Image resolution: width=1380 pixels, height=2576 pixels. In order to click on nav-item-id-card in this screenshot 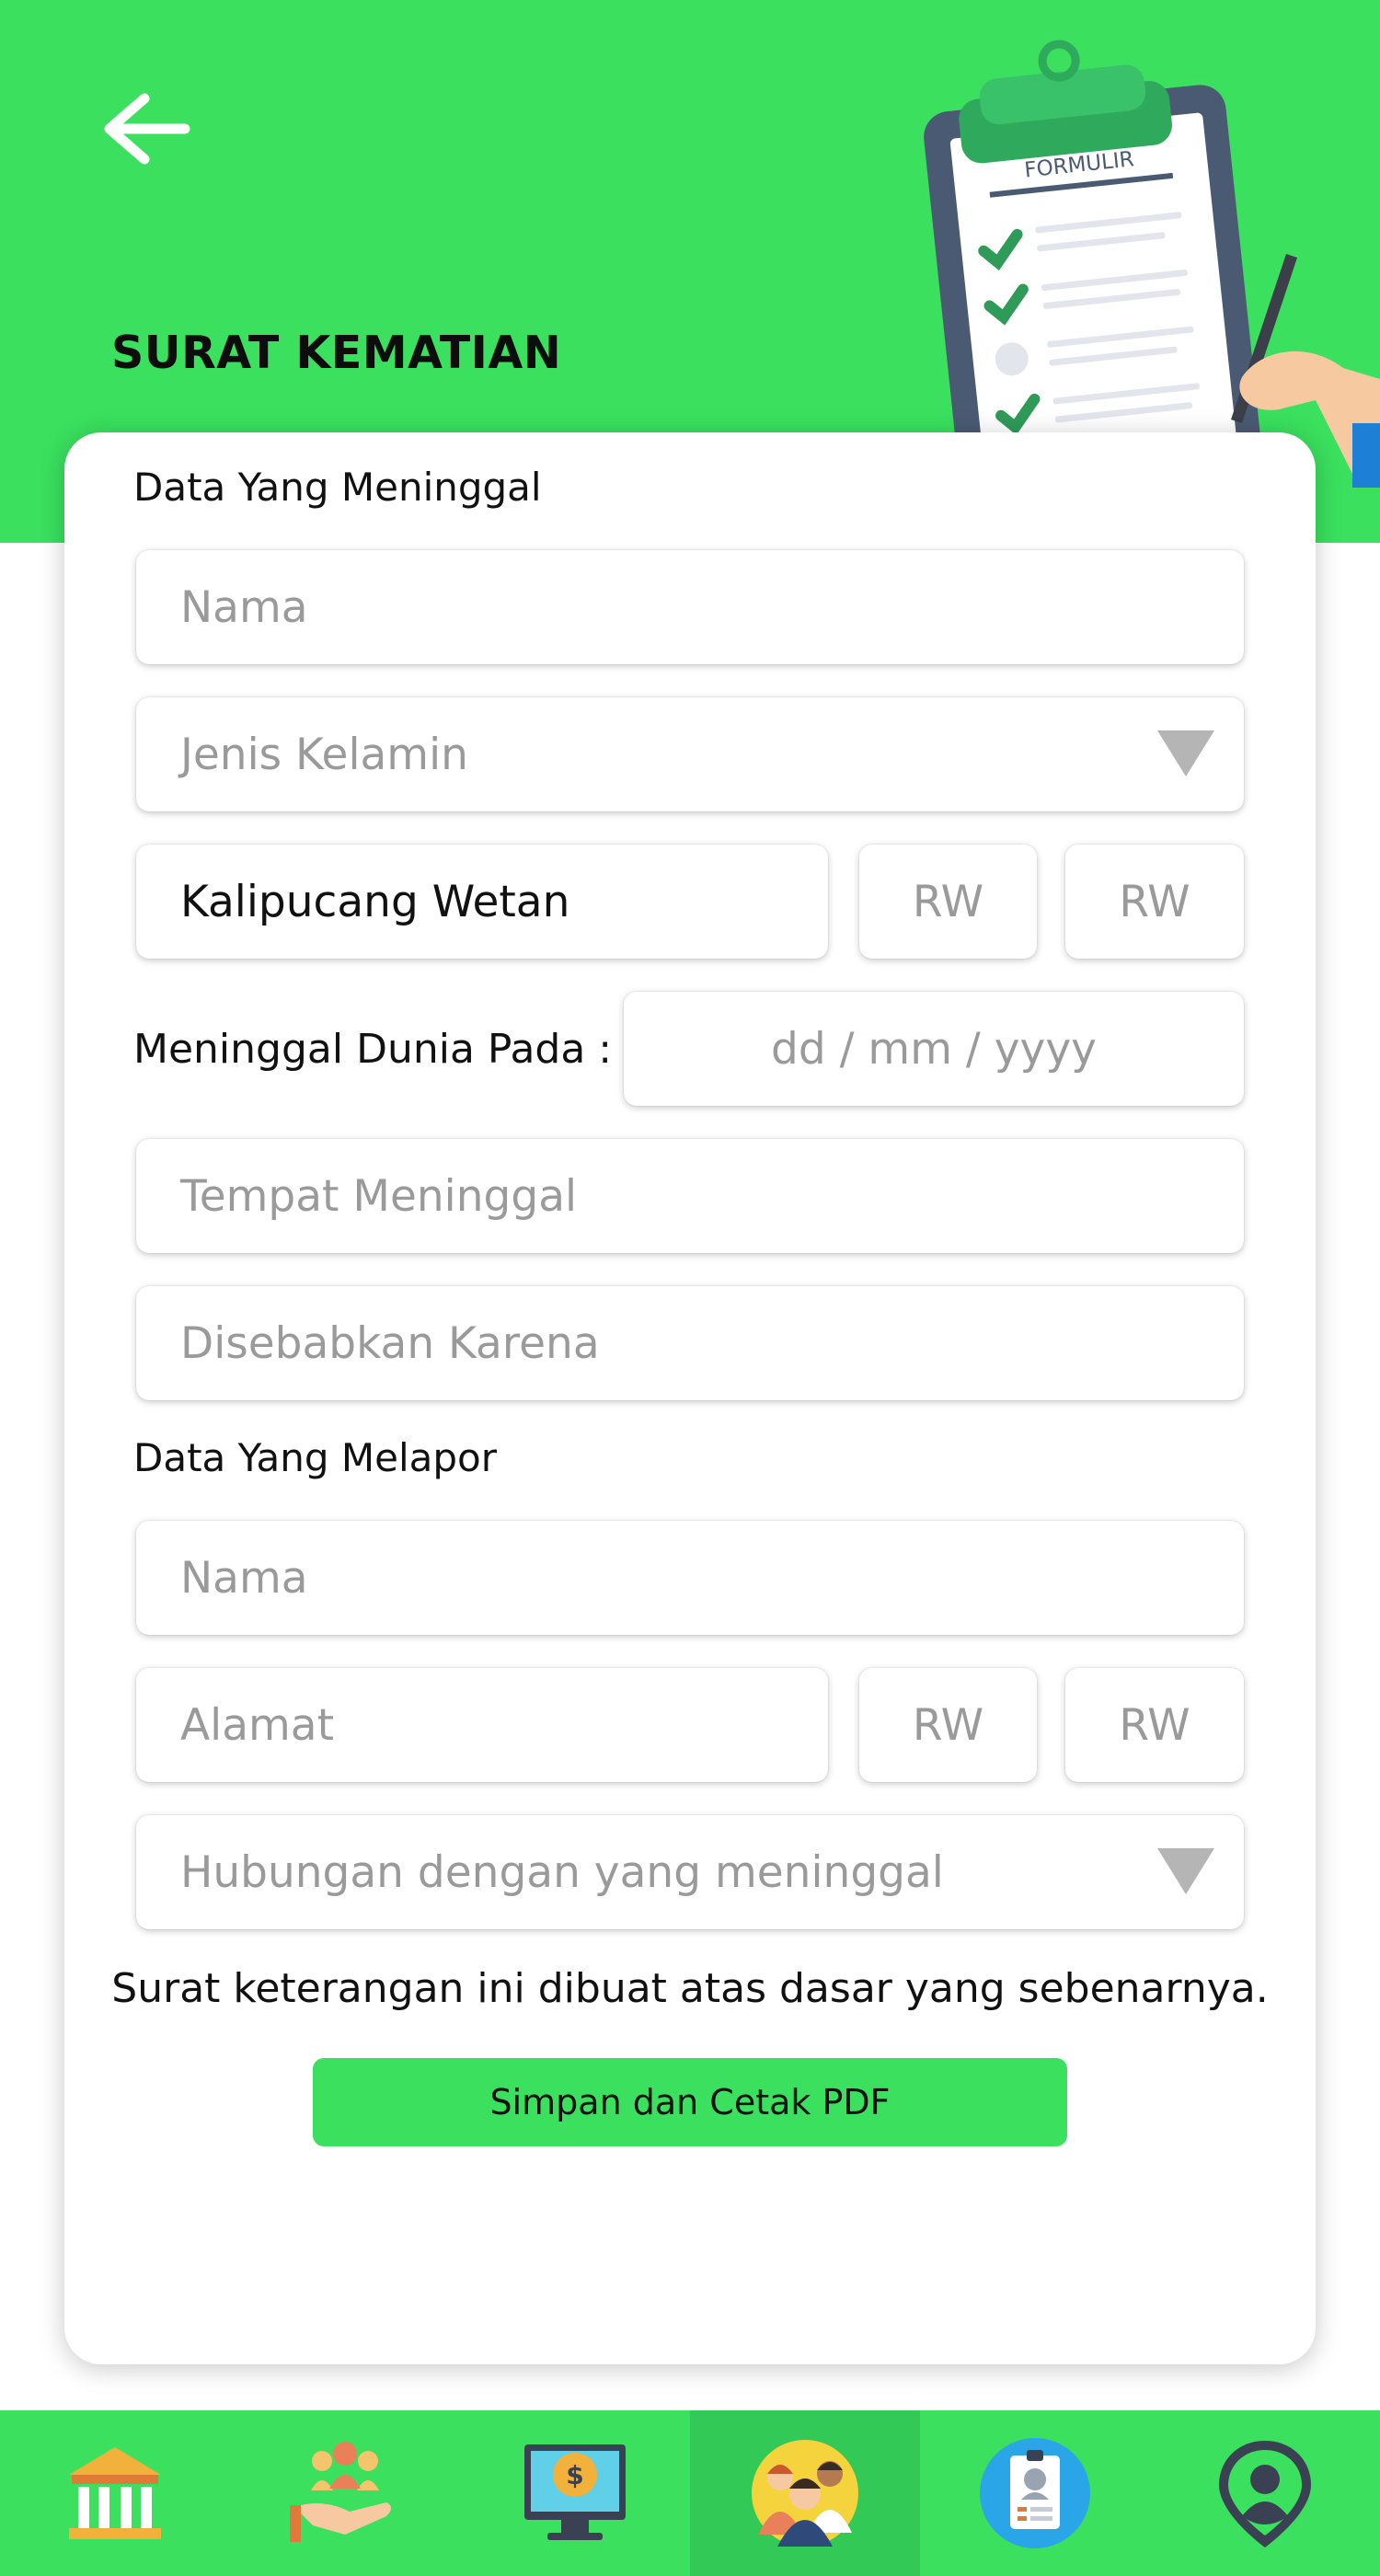, I will do `click(1035, 2493)`.